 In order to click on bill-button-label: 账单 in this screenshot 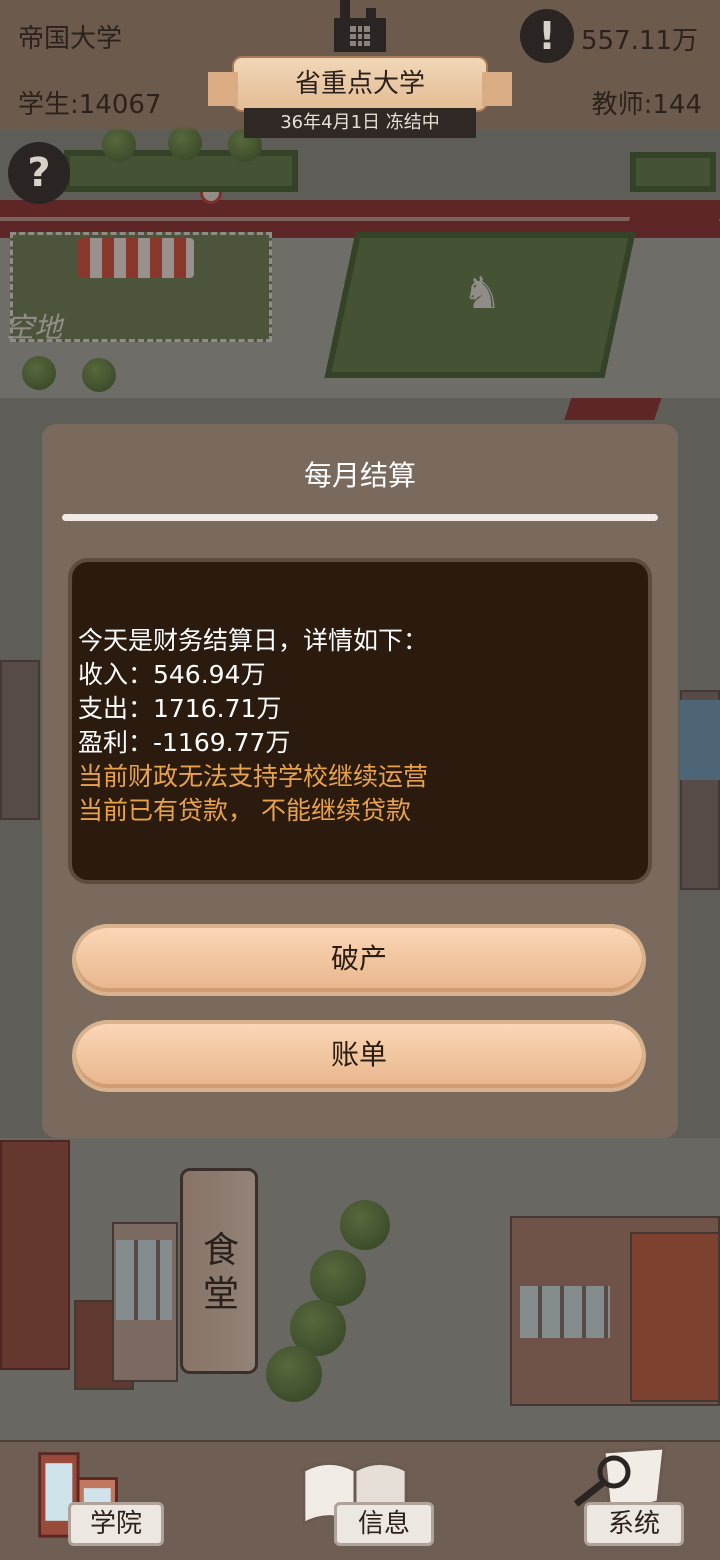, I will do `click(359, 1056)`.